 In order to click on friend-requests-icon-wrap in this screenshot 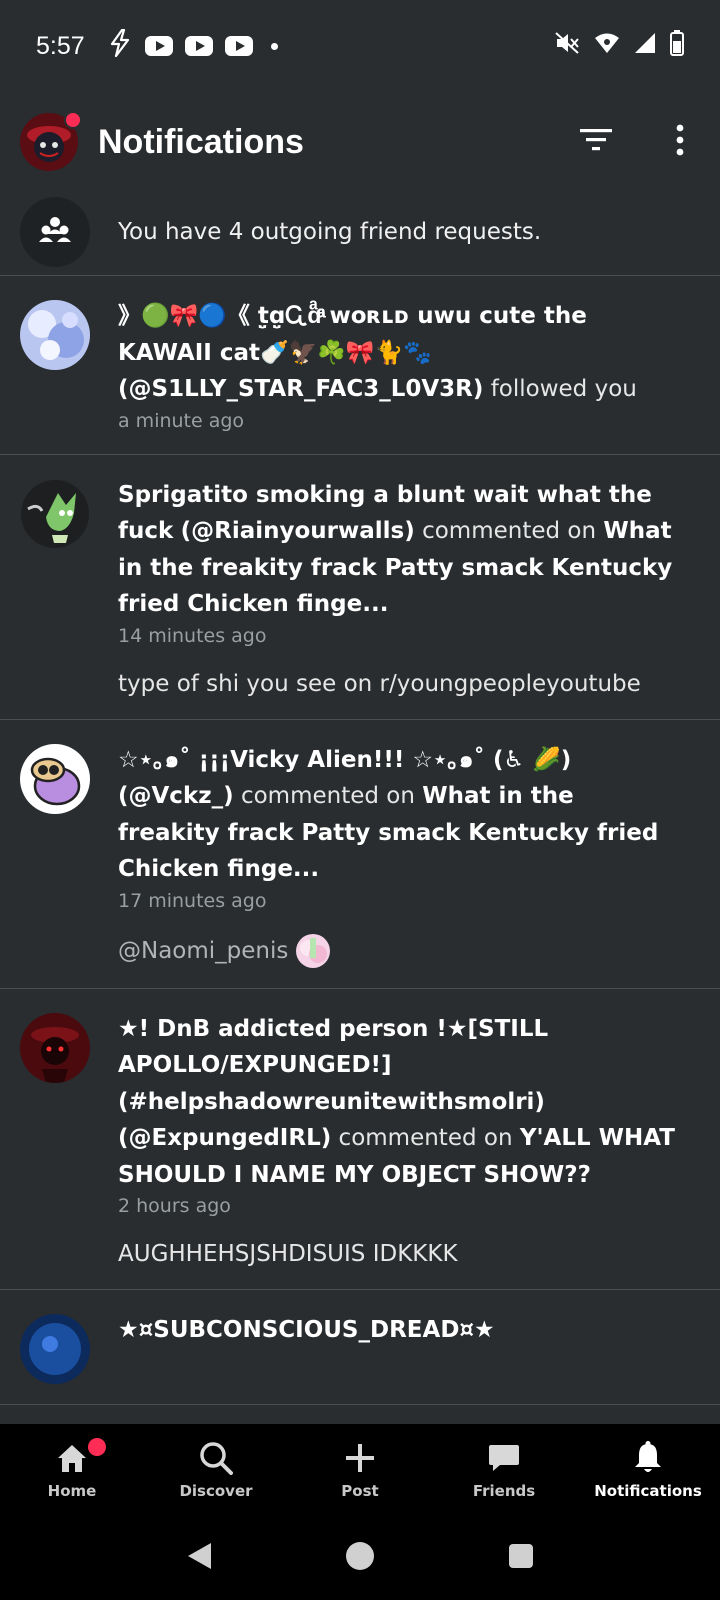, I will do `click(55, 231)`.